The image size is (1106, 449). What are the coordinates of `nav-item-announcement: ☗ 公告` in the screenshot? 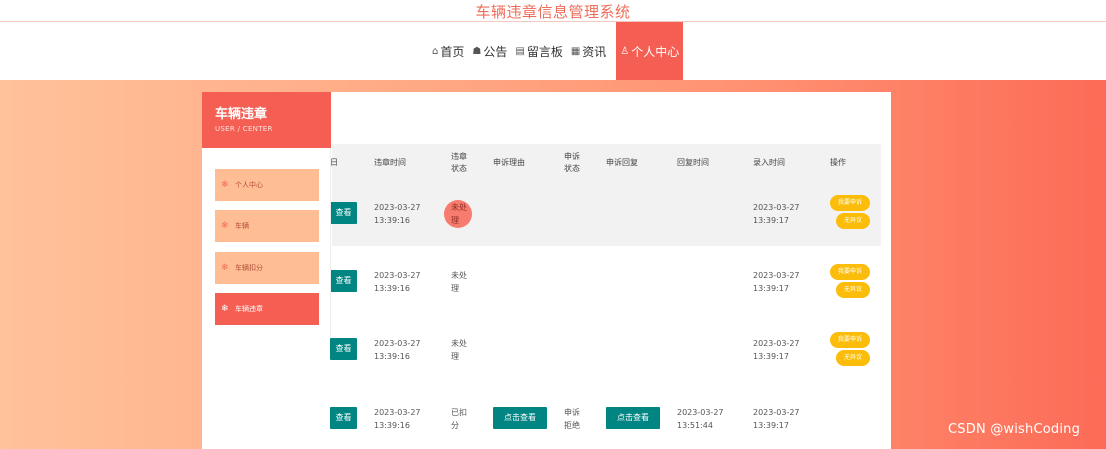 It's located at (489, 51).